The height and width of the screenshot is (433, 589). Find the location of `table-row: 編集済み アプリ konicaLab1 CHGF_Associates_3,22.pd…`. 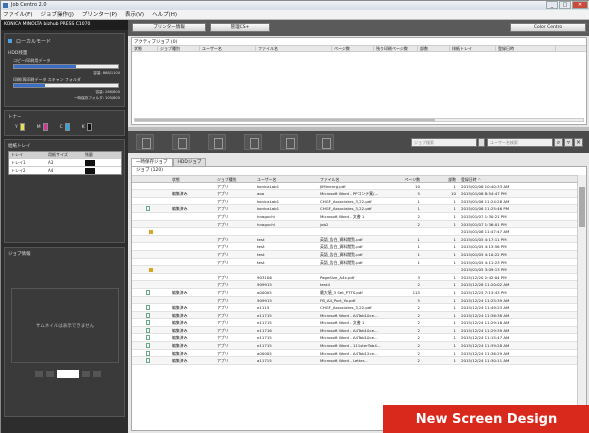

table-row: 編集済み アプリ konicaLab1 CHGF_Associates_3,22.pd… is located at coordinates (355, 209).